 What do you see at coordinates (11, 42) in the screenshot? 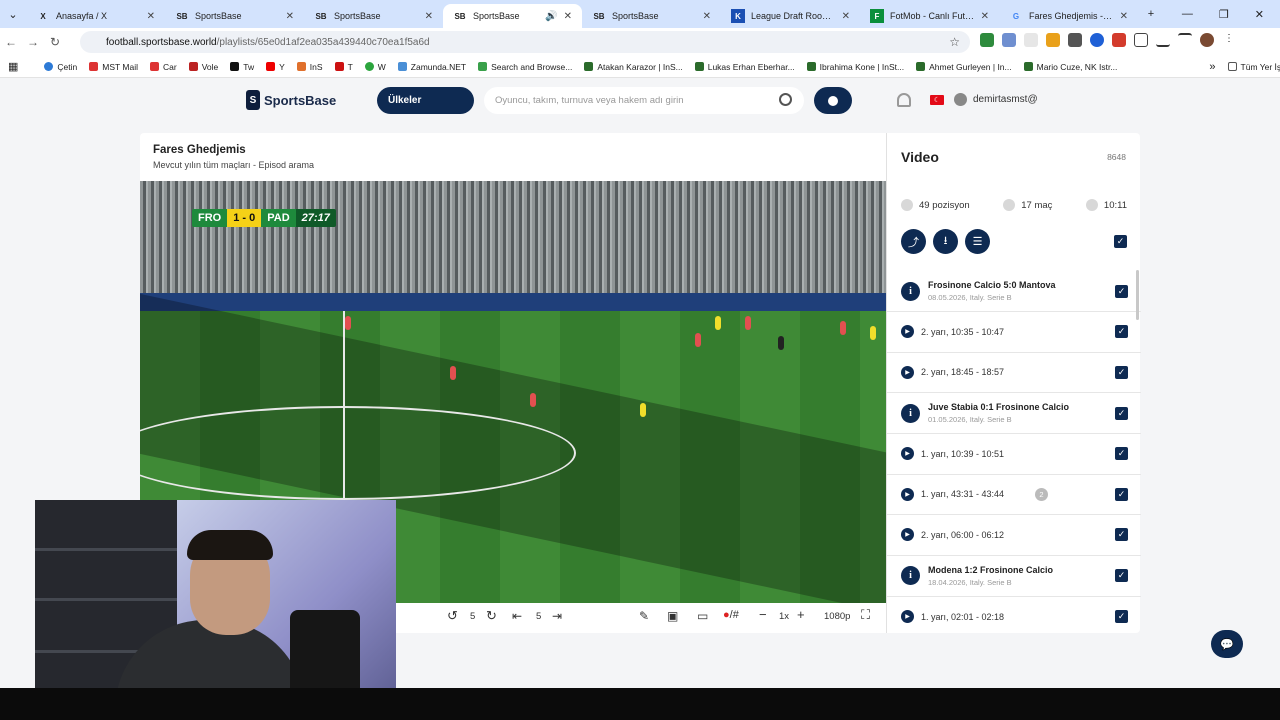
I see `back-icon: ←` at bounding box center [11, 42].